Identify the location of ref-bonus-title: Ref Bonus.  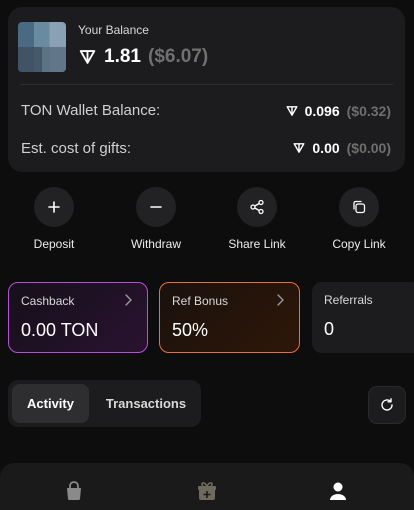
(200, 301).